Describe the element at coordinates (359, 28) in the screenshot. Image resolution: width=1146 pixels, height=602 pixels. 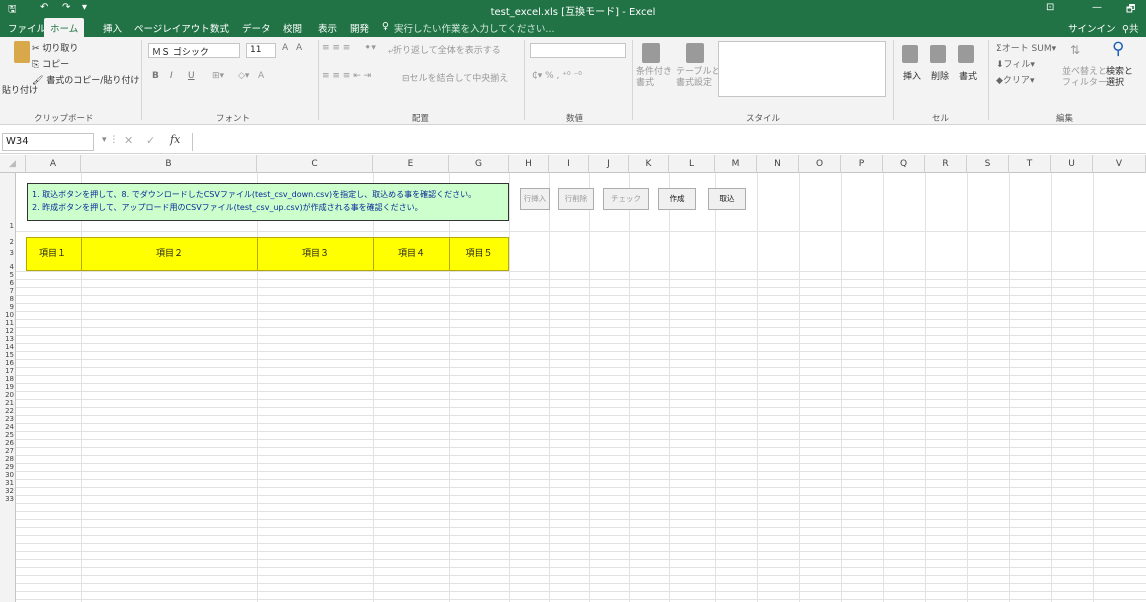
I see `tab-developer: 開発` at that location.